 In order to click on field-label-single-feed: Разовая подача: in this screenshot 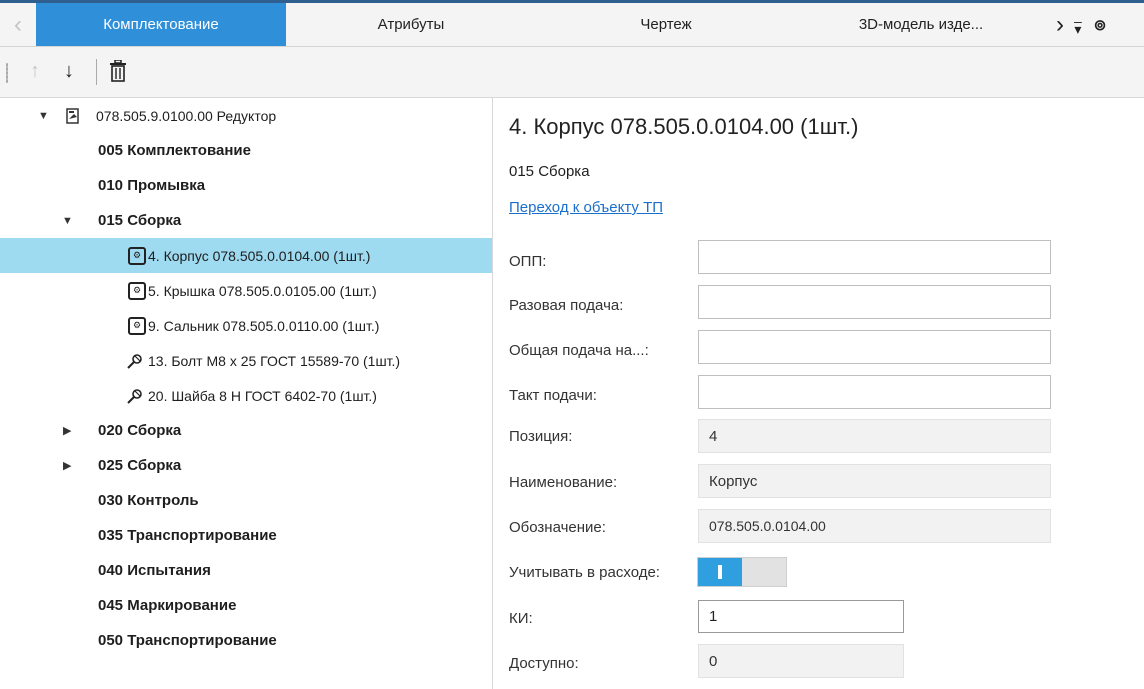, I will do `click(566, 305)`.